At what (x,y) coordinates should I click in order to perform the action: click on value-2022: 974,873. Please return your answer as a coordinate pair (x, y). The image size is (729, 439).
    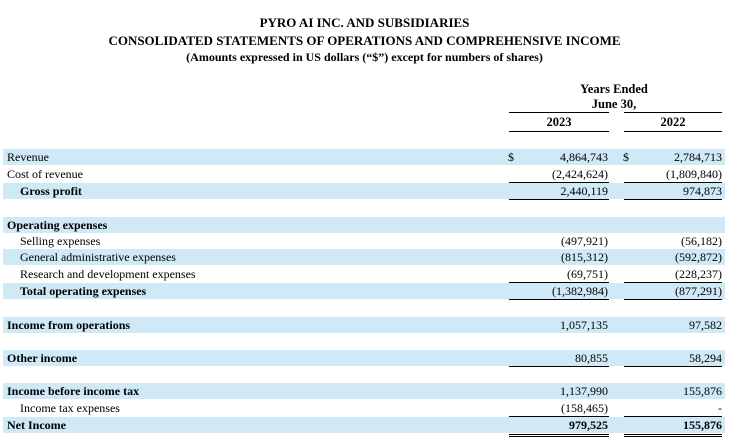
    Looking at the image, I should click on (702, 191).